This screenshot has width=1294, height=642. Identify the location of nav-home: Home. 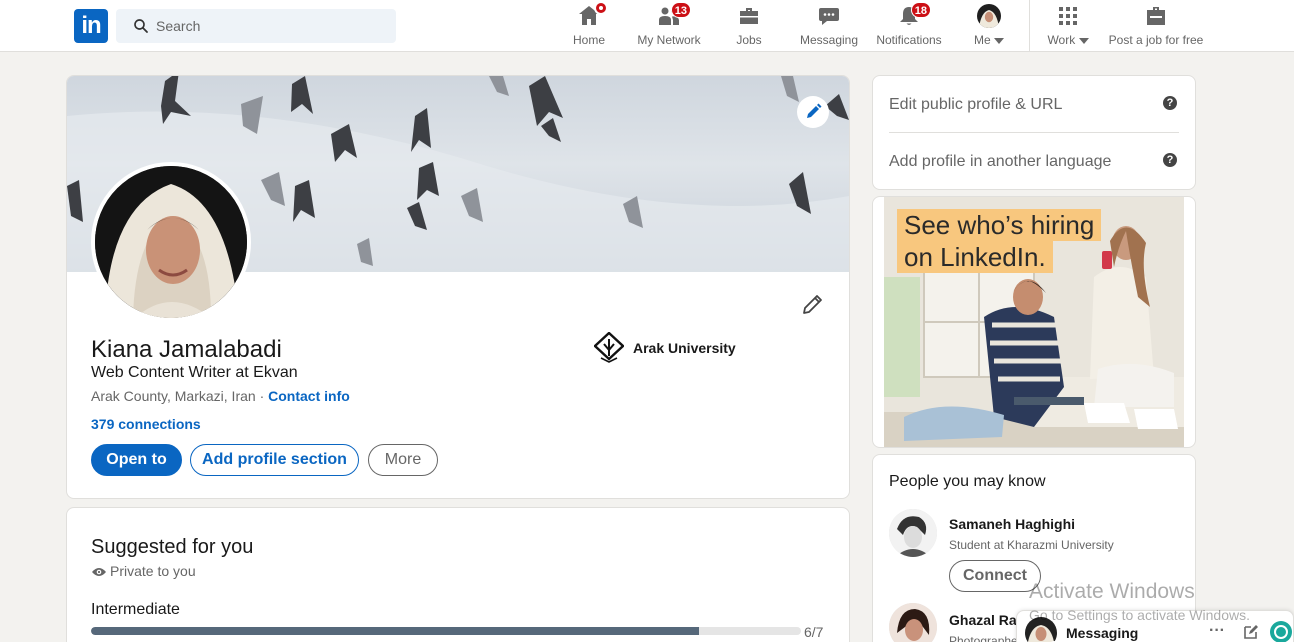
(589, 25).